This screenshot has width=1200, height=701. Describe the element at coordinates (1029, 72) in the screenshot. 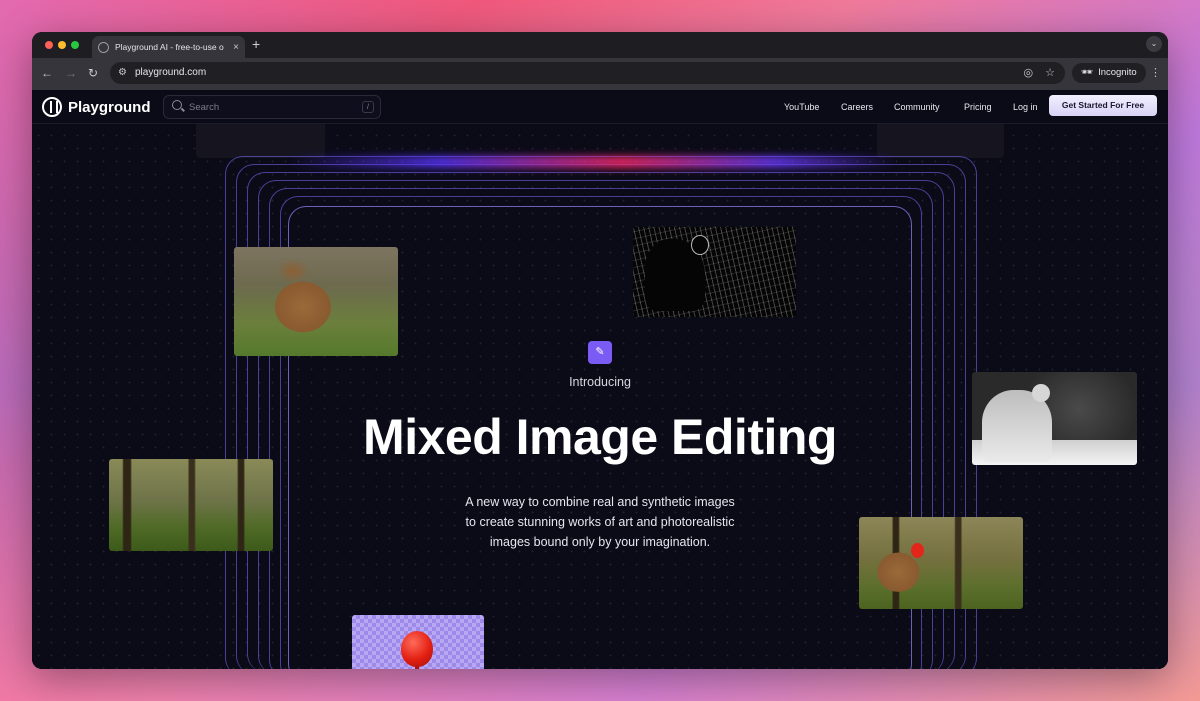

I see `eye-off-icon: ◎` at that location.